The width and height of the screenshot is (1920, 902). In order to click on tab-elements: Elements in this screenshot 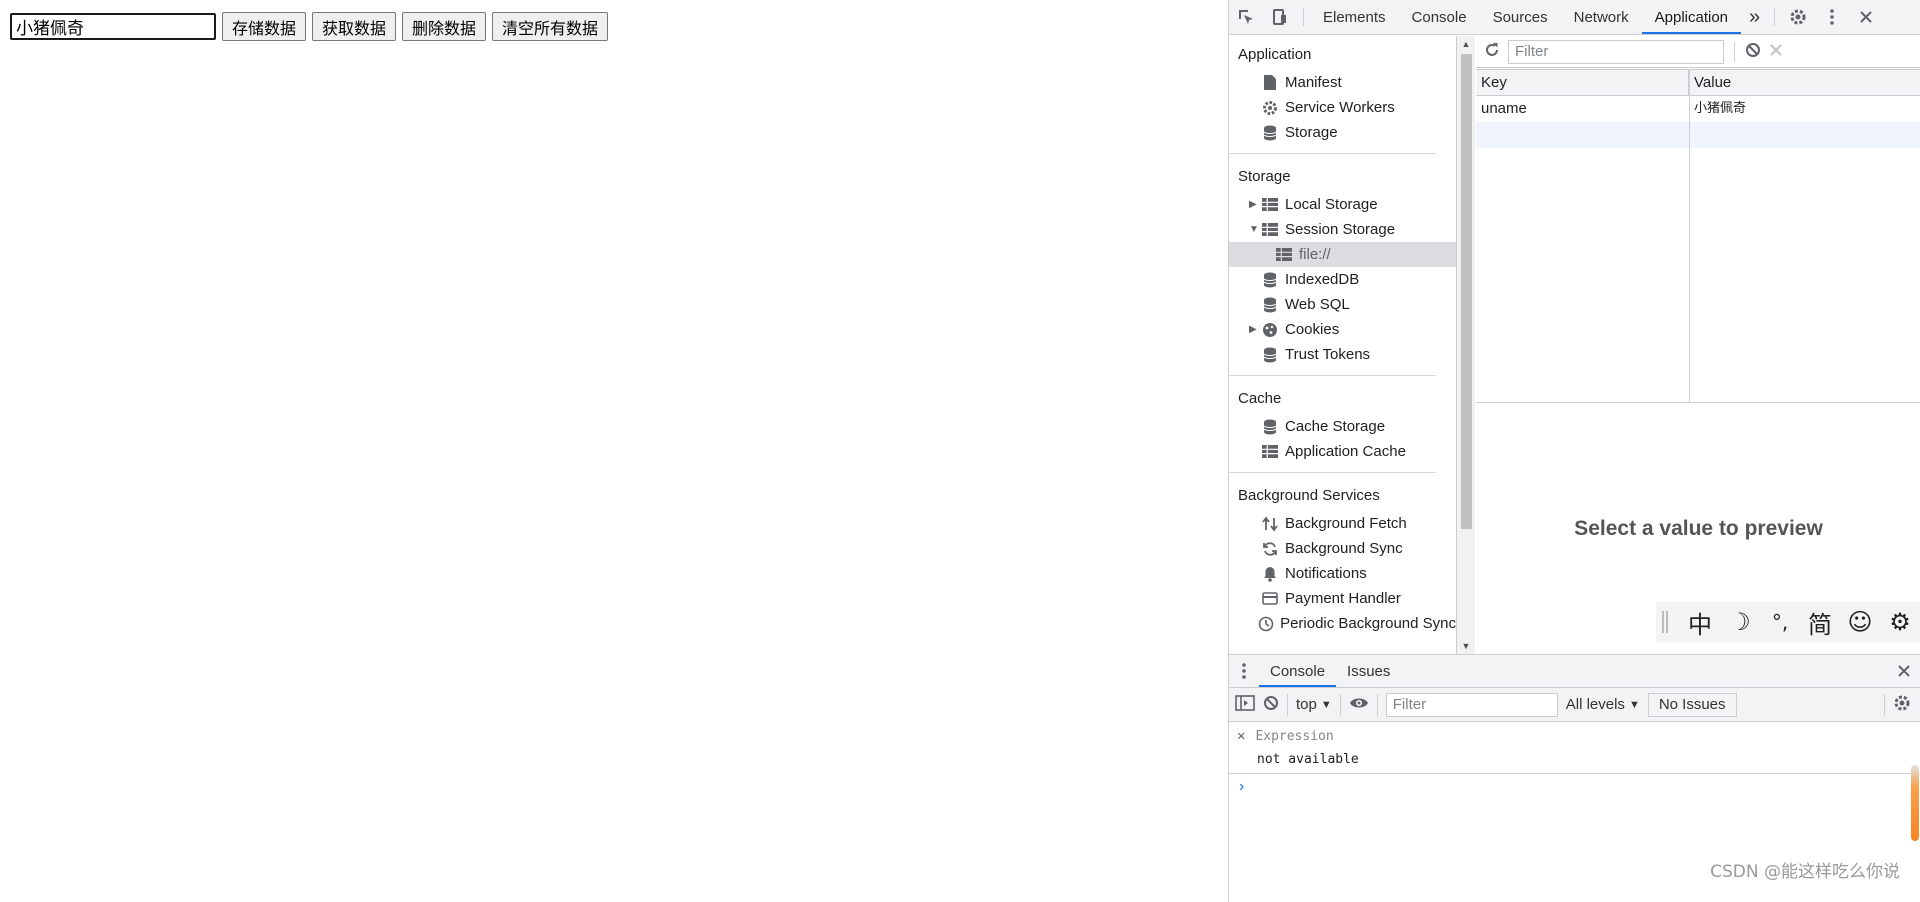, I will do `click(1354, 17)`.